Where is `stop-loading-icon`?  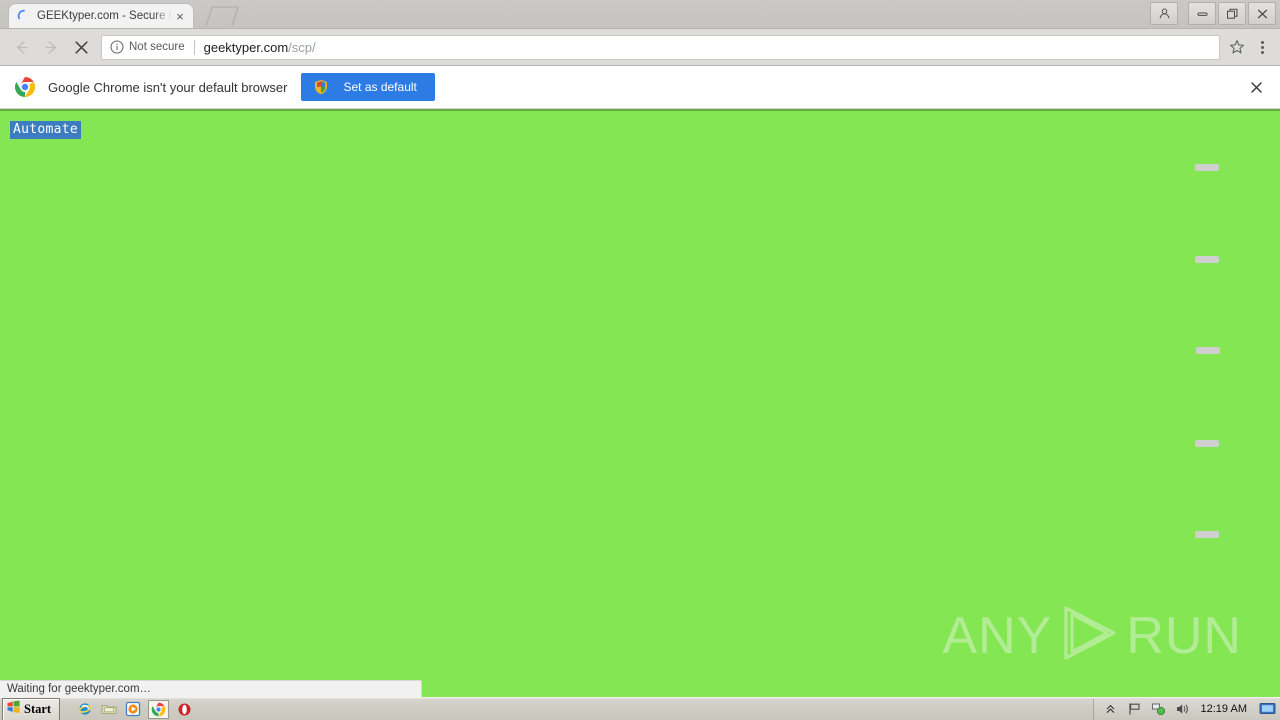
stop-loading-icon is located at coordinates (81, 47).